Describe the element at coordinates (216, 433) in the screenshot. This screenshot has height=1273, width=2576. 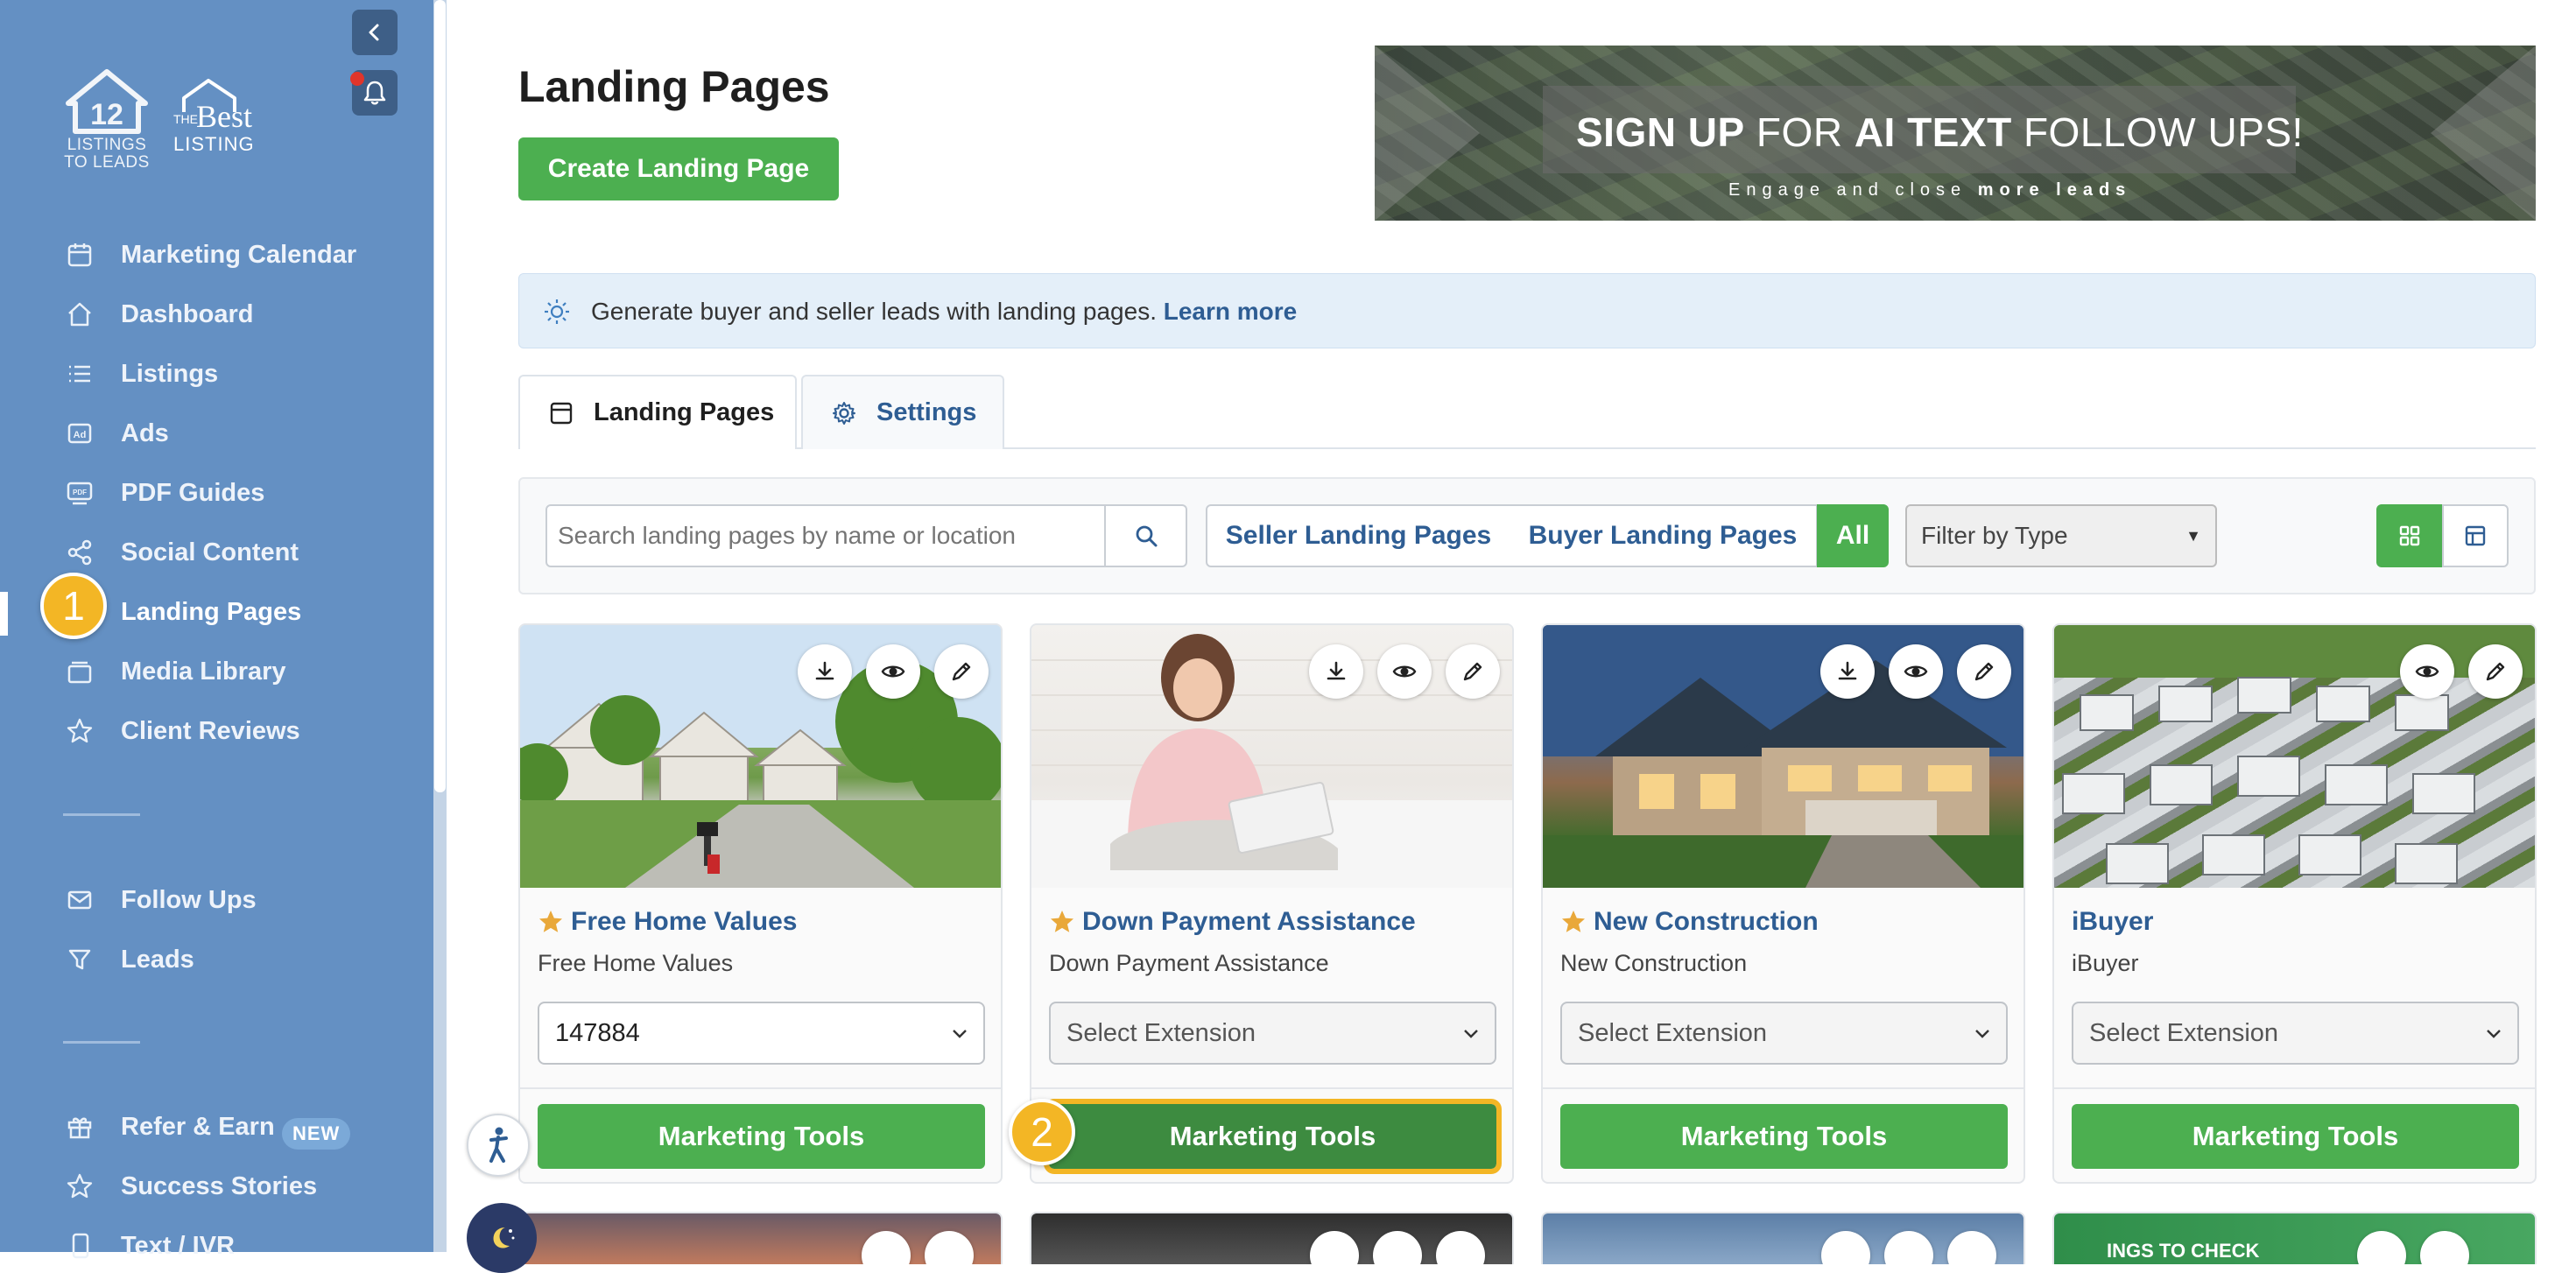
I see `sidebar-item-ads: Ad Ads` at that location.